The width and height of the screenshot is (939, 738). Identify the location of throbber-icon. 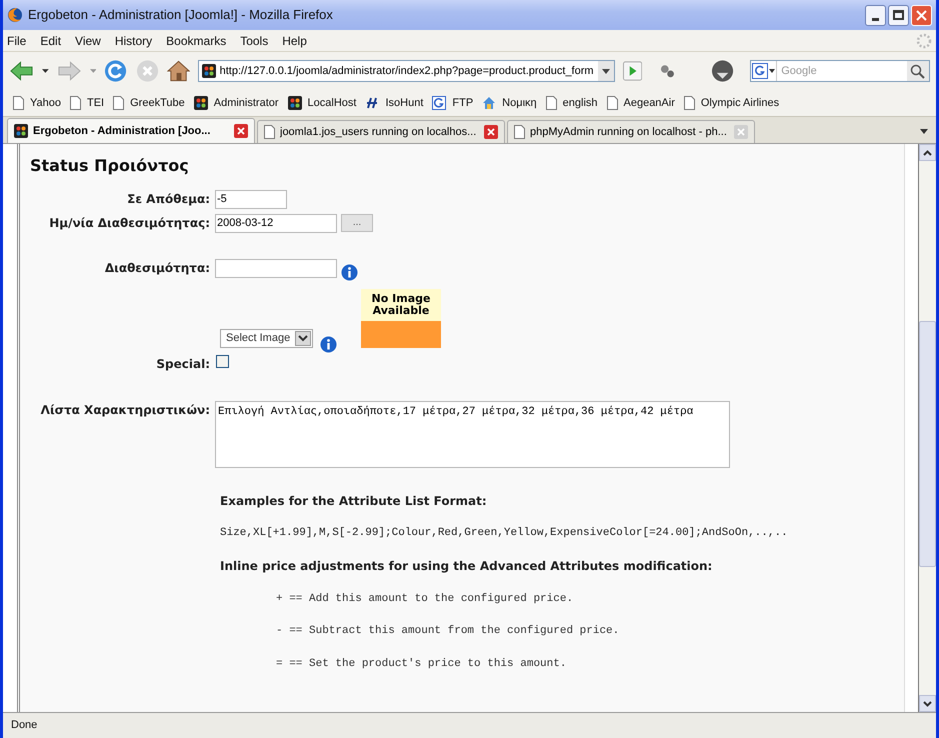
(924, 40).